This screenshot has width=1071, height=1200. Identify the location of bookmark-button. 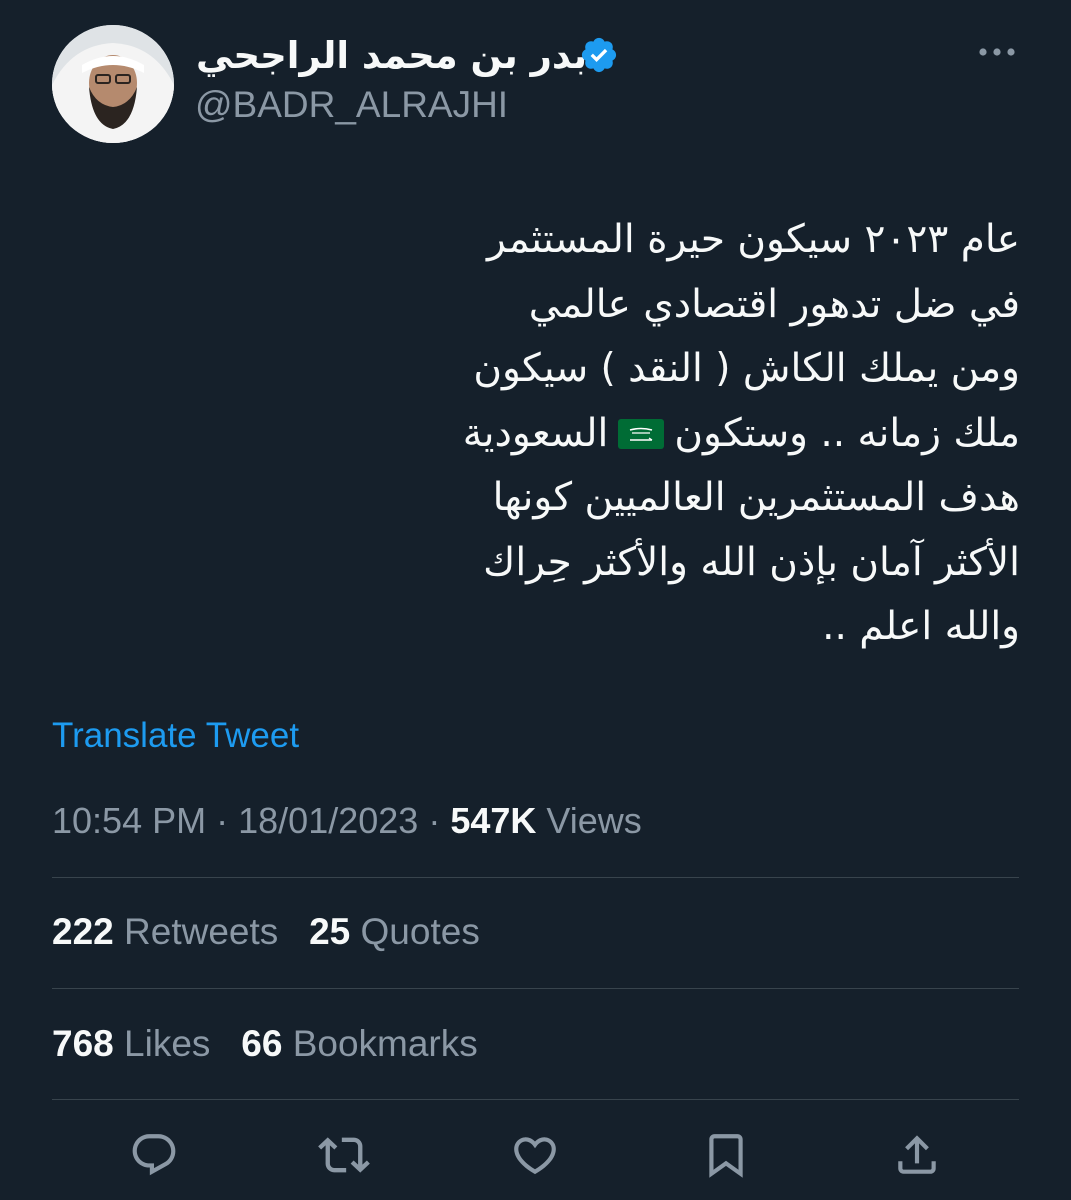
(726, 1155).